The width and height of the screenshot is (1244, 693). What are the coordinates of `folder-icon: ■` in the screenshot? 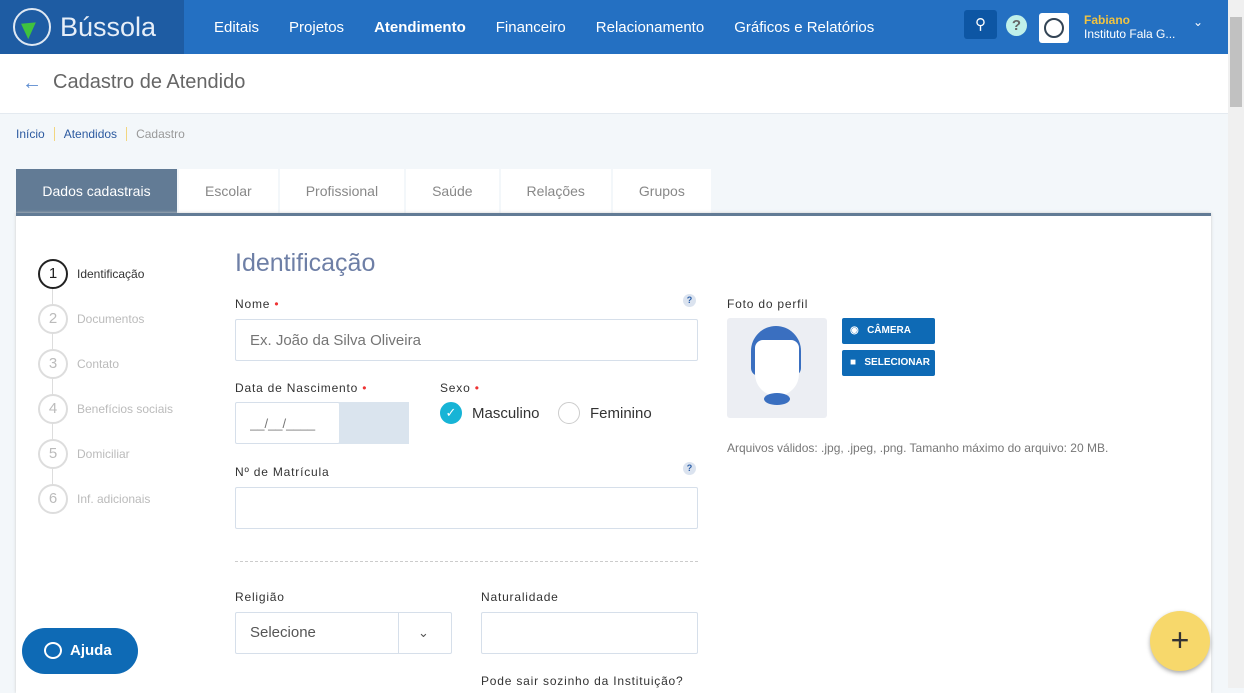 It's located at (853, 362).